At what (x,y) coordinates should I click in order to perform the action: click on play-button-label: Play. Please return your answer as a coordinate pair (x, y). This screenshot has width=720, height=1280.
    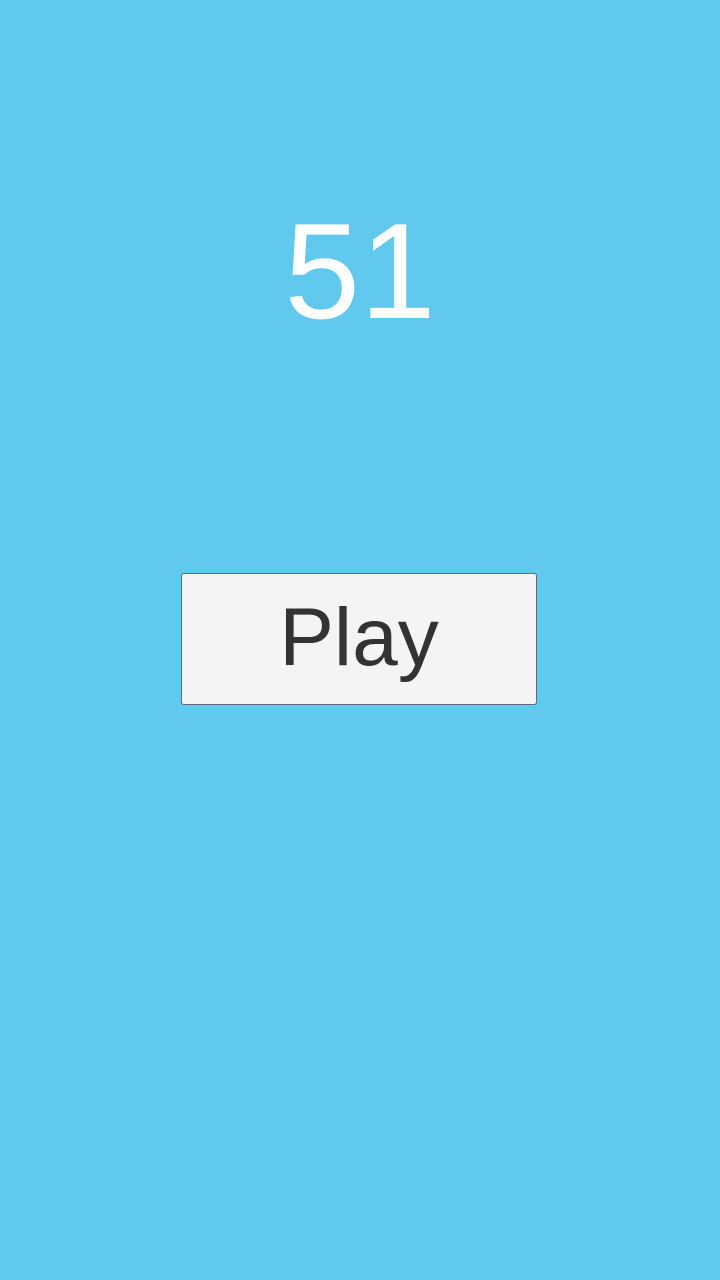
    Looking at the image, I should click on (359, 637).